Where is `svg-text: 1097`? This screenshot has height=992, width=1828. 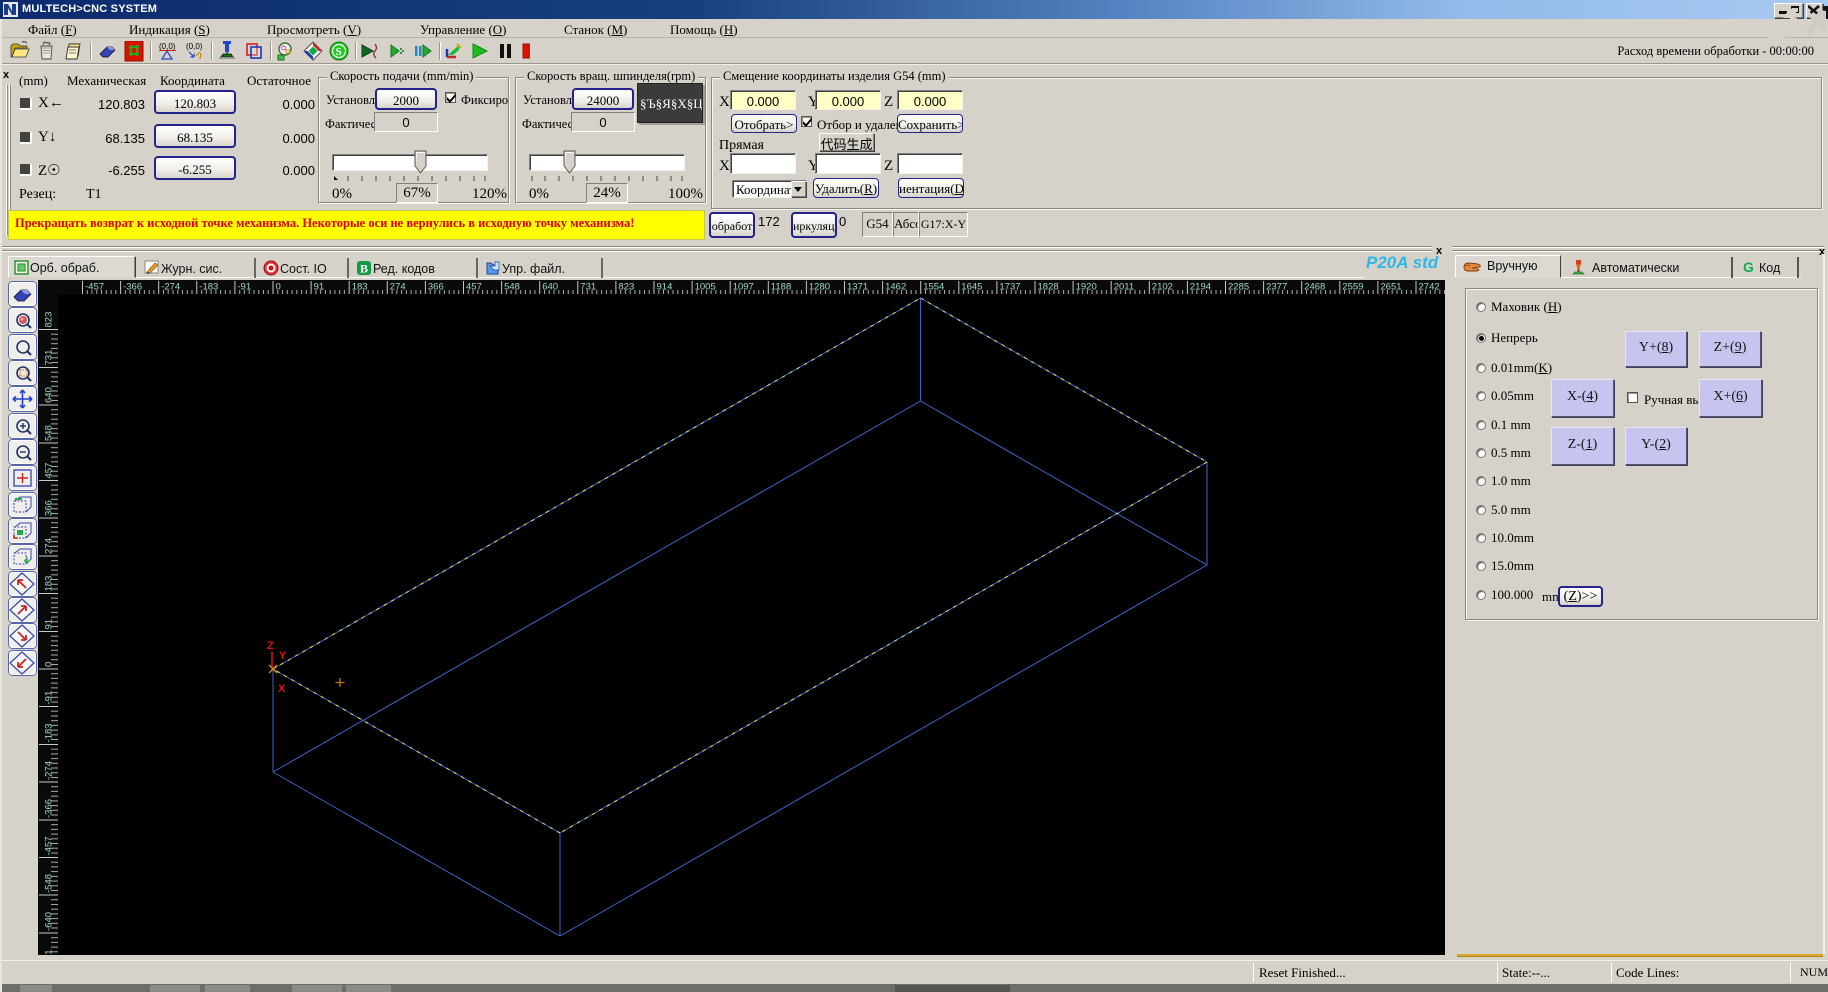
svg-text: 1097 is located at coordinates (743, 287).